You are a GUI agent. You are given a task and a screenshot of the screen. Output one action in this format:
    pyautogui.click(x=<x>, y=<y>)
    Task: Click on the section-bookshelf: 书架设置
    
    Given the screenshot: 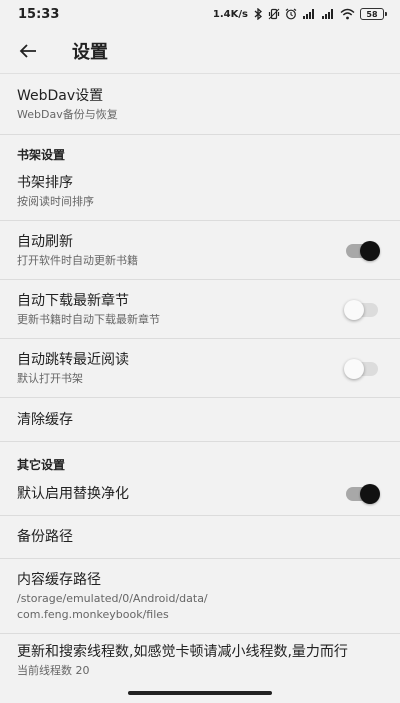 What is the action you would take?
    pyautogui.click(x=41, y=155)
    